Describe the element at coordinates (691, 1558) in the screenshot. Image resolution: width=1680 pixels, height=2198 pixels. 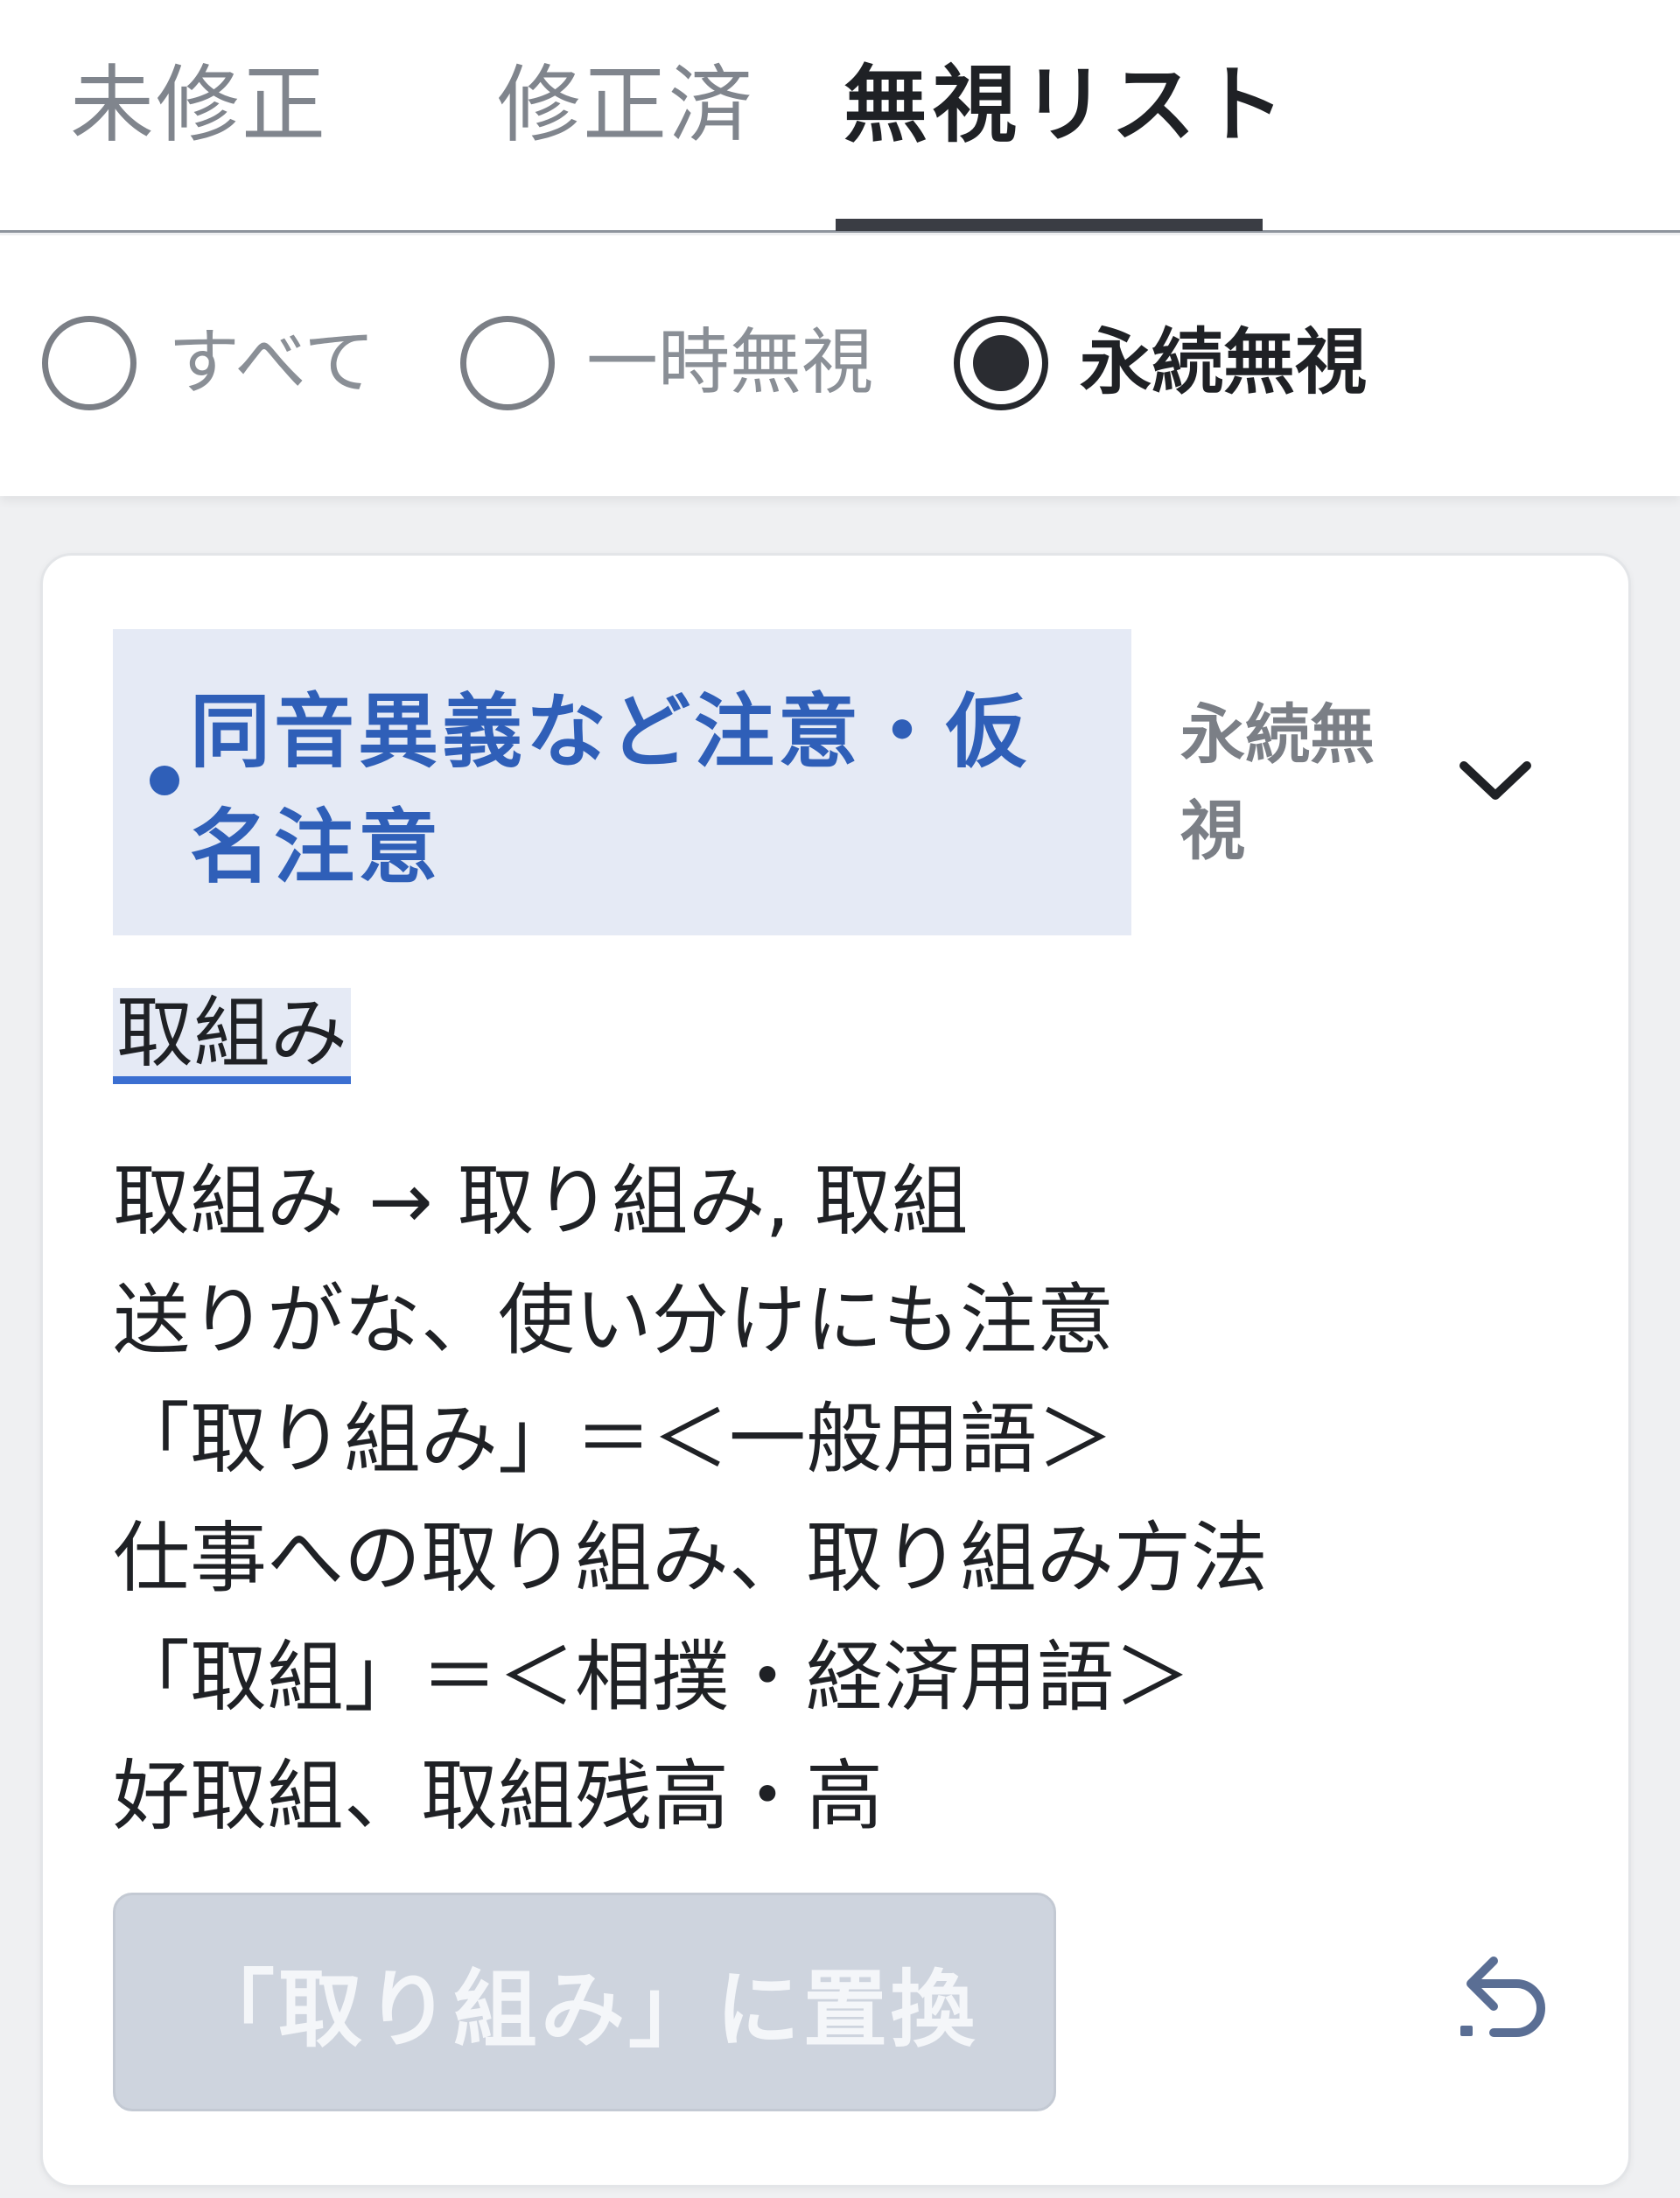
I see `description-line: 仕事への取り組み、取り組み方法` at that location.